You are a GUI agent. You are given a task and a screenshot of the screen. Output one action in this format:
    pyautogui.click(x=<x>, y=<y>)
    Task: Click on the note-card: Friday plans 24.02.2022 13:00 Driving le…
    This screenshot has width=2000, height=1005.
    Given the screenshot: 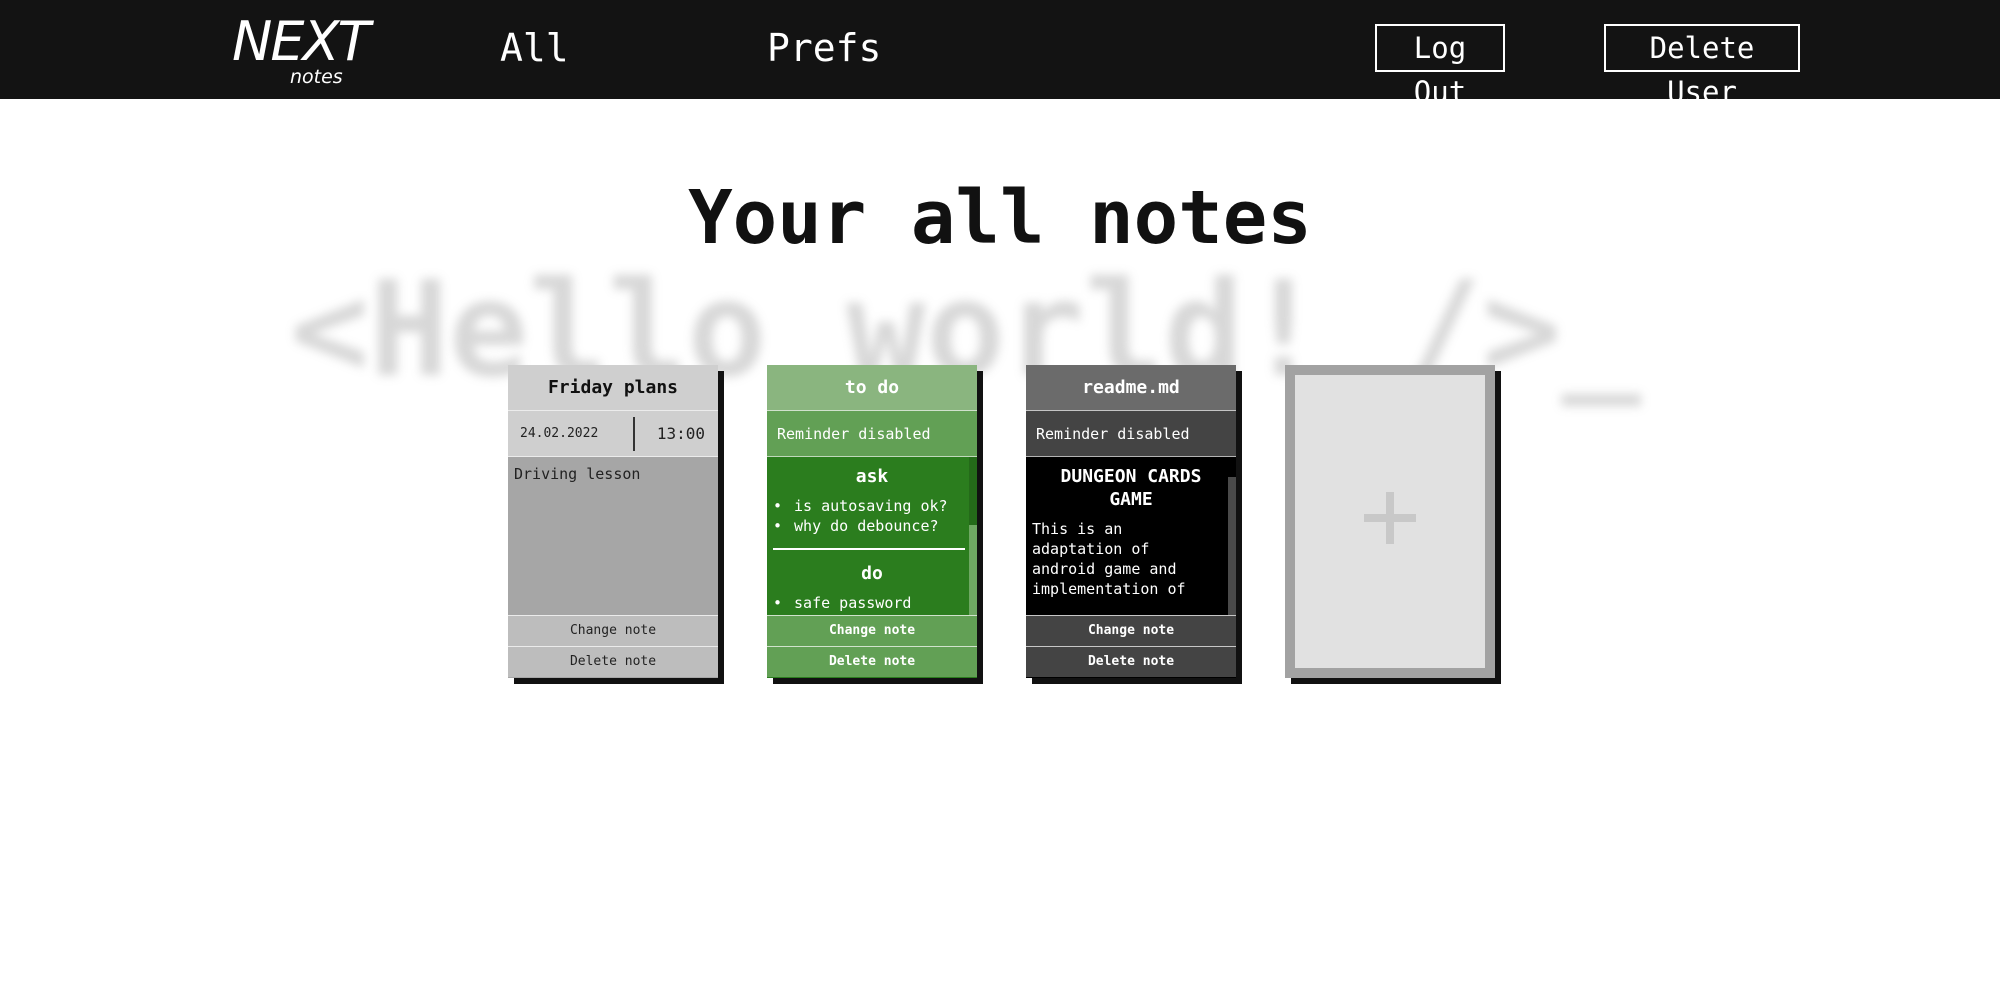 What is the action you would take?
    pyautogui.click(x=613, y=521)
    